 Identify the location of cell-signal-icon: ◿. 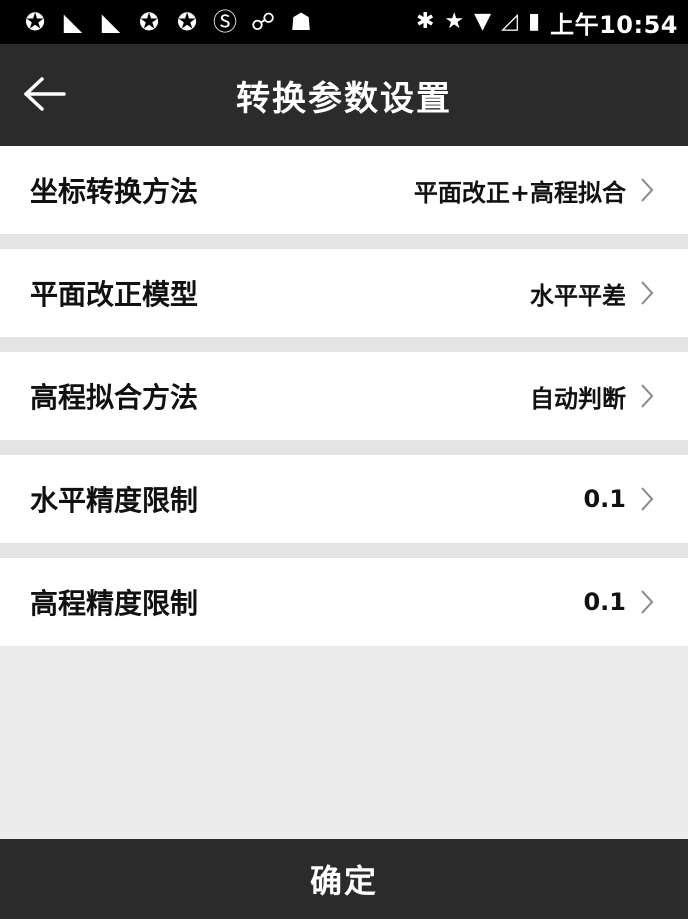
(509, 21).